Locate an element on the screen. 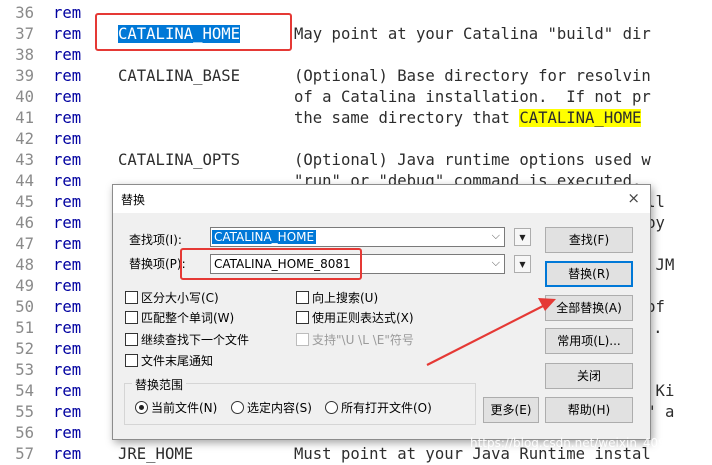 The image size is (712, 465). watermark: https://blog.csdn.net/weixin_40951668 is located at coordinates (586, 443).